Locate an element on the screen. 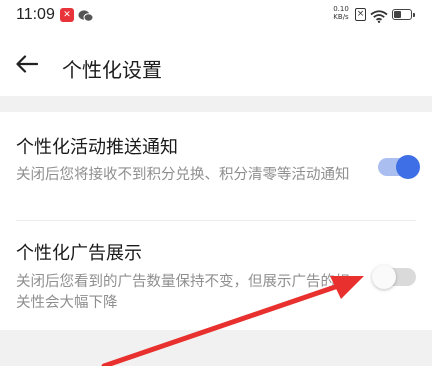 This screenshot has width=432, height=366. setting-title: 个性化广告展示 is located at coordinates (79, 253).